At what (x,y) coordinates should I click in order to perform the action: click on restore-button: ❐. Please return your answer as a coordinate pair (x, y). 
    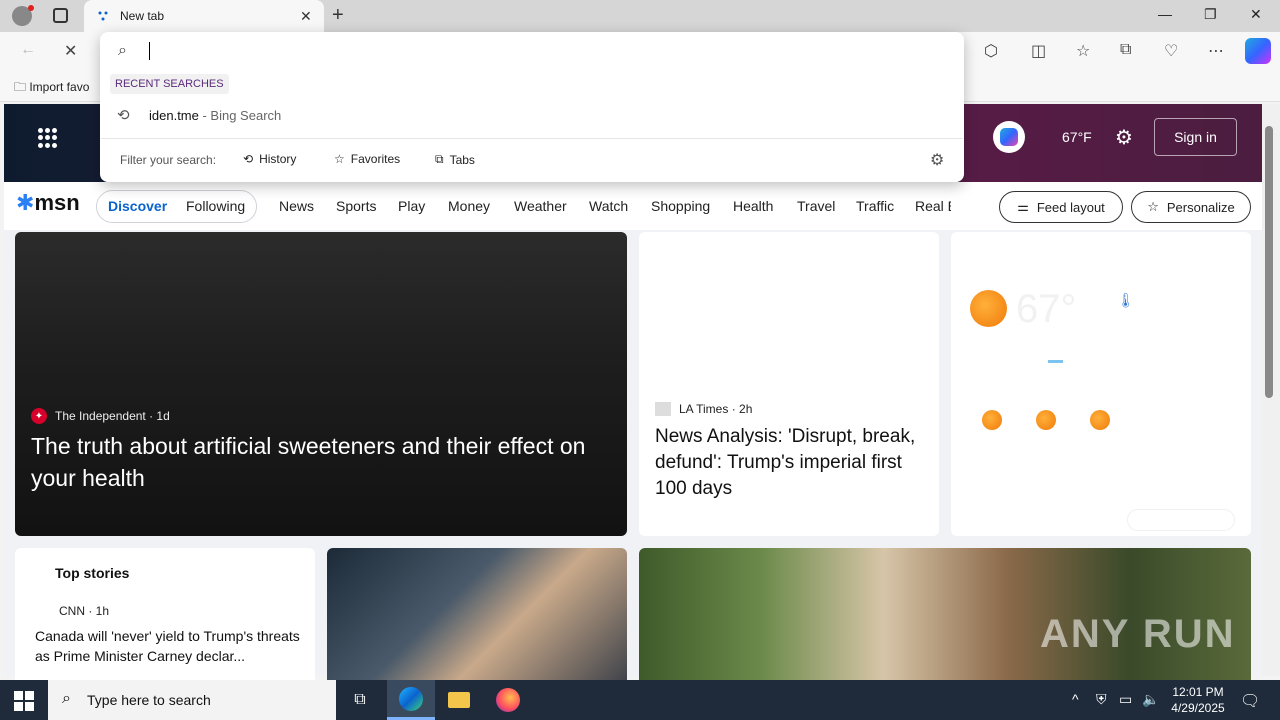
    Looking at the image, I should click on (1210, 14).